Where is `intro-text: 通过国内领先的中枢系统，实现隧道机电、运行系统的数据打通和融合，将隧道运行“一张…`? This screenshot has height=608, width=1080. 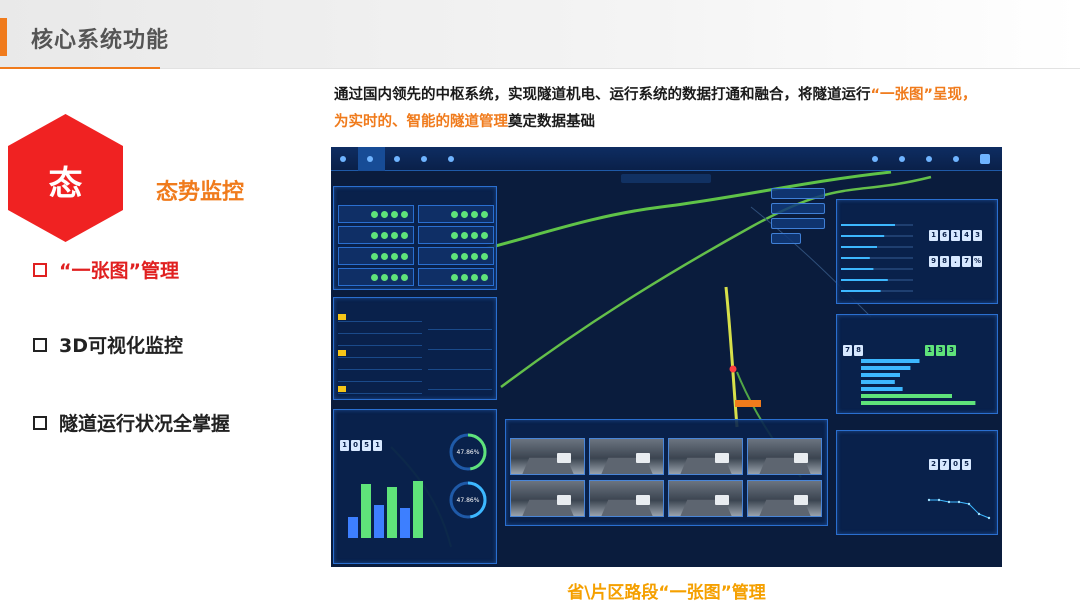
intro-text: 通过国内领先的中枢系统，实现隧道机电、运行系统的数据打通和融合，将隧道运行“一张… is located at coordinates (659, 109).